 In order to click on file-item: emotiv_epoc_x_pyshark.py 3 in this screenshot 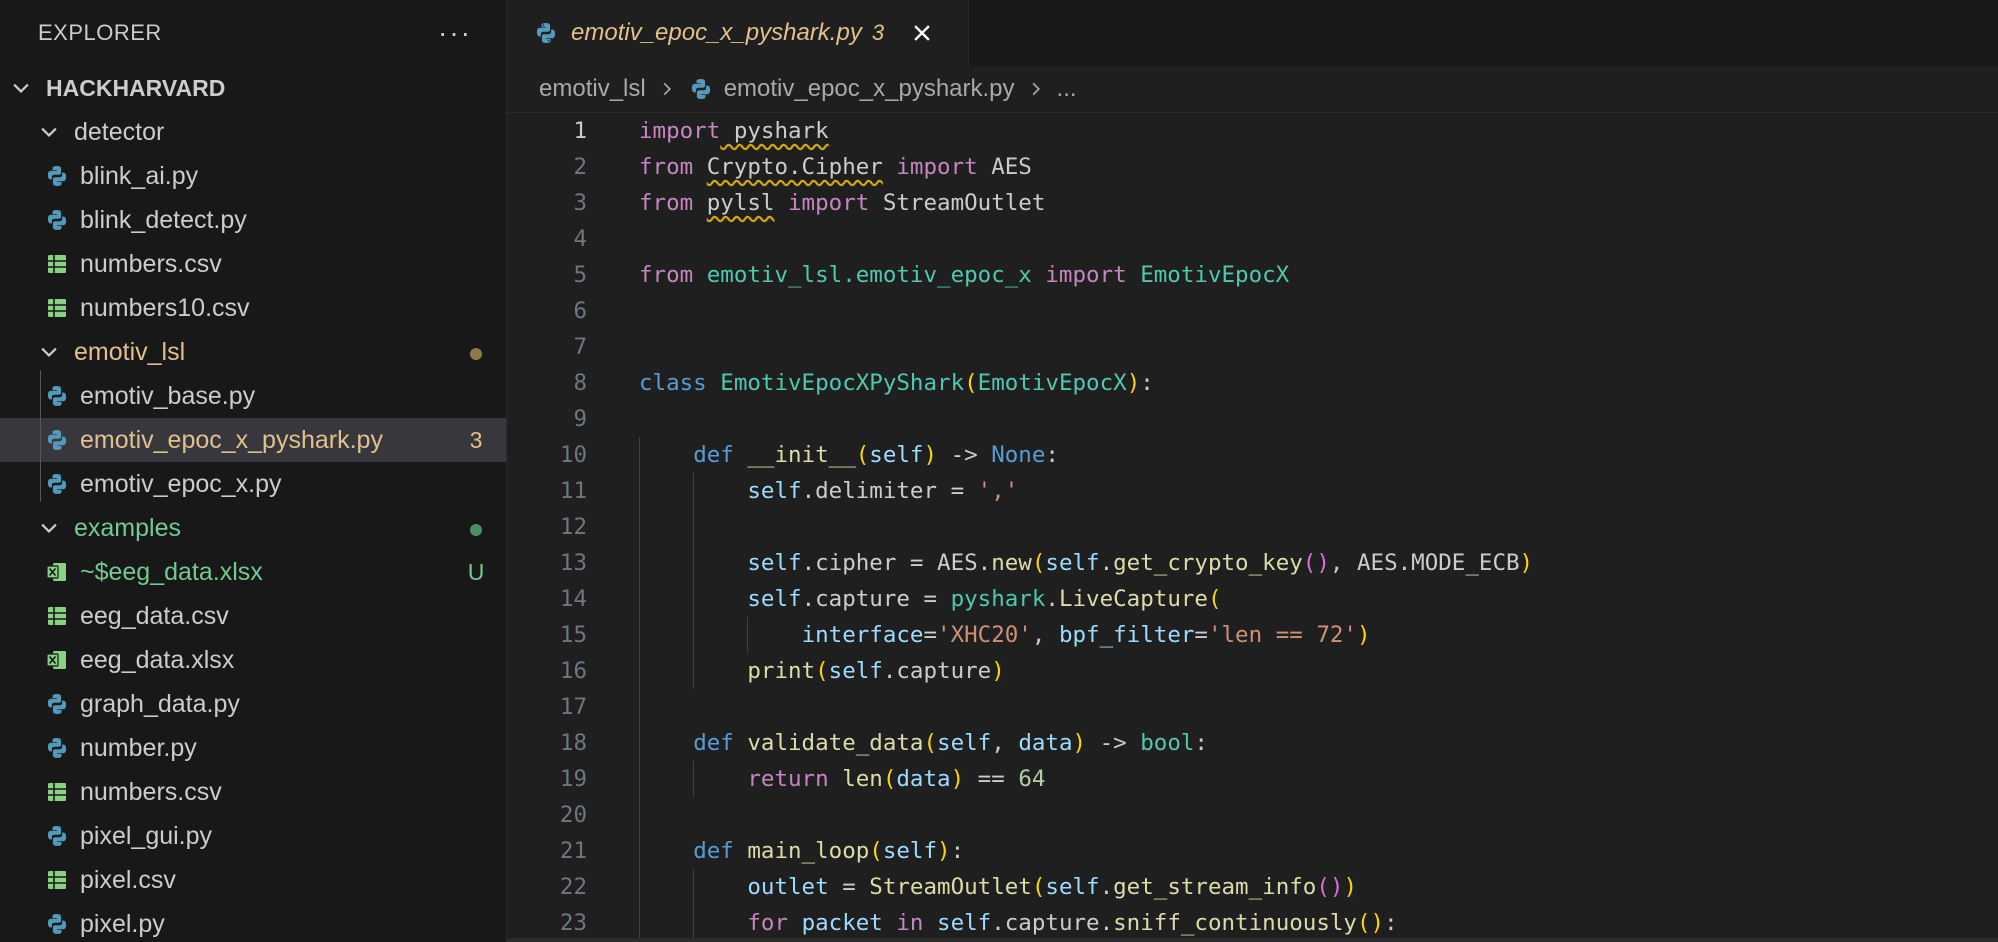, I will do `click(253, 440)`.